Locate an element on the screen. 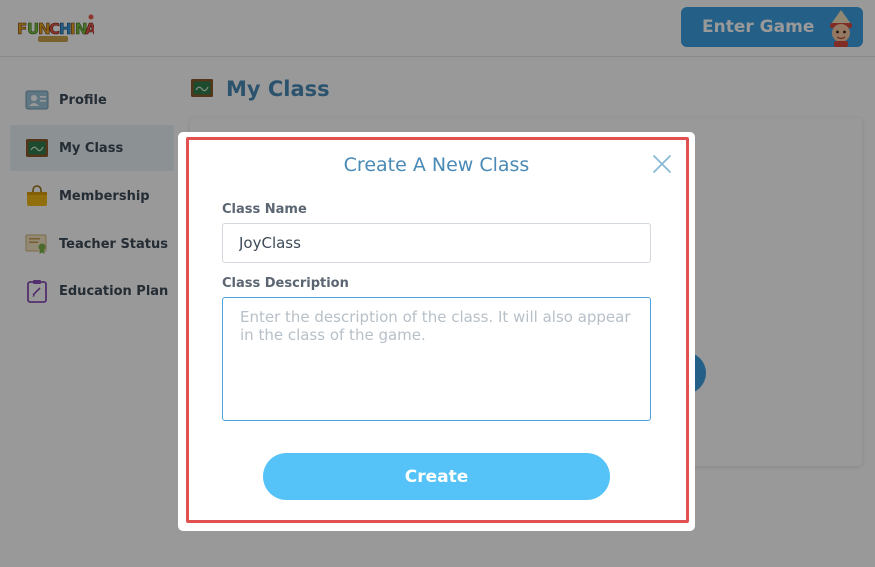 Image resolution: width=875 pixels, height=567 pixels. class-name-input is located at coordinates (436, 243).